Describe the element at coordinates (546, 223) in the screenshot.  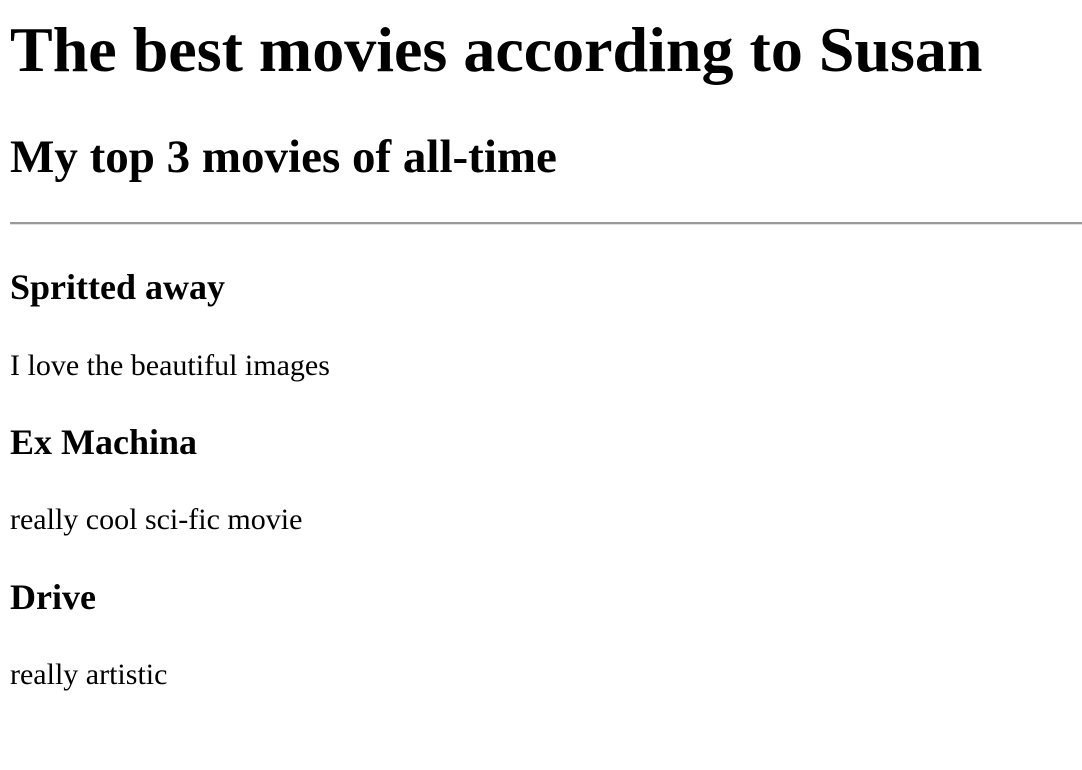
I see `divider` at that location.